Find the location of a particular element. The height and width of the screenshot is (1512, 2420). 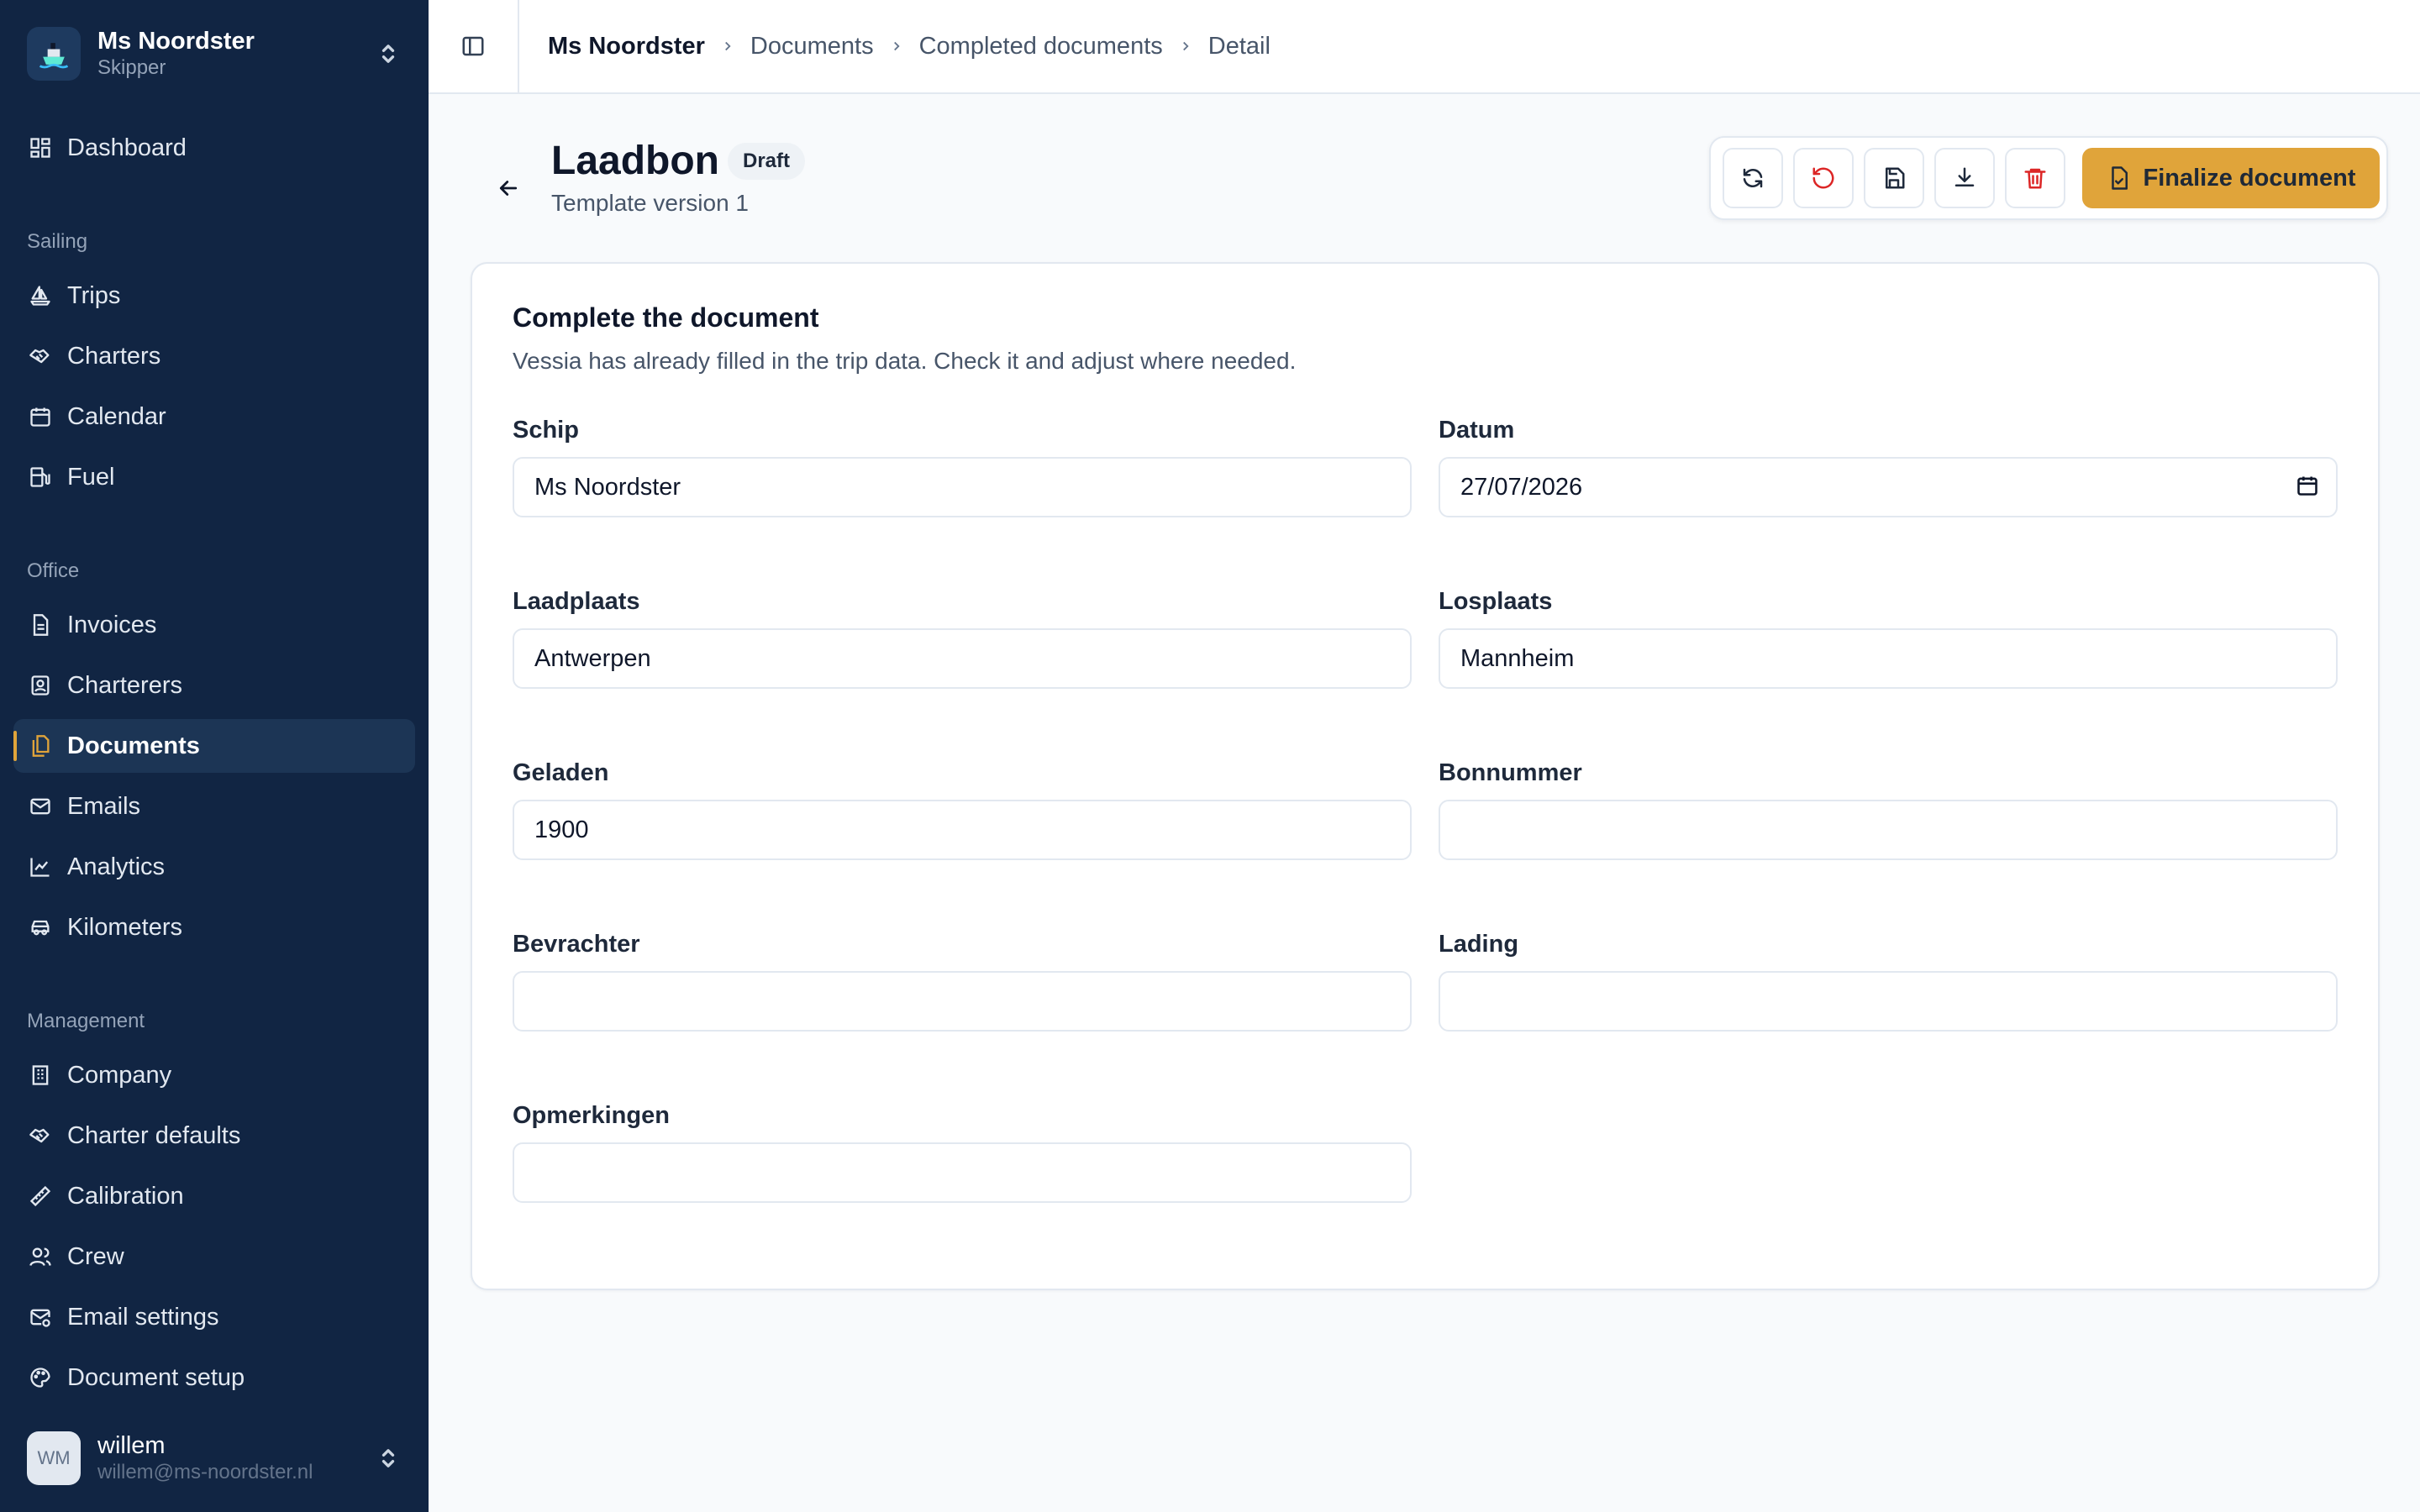

fuel-icon is located at coordinates (40, 477).